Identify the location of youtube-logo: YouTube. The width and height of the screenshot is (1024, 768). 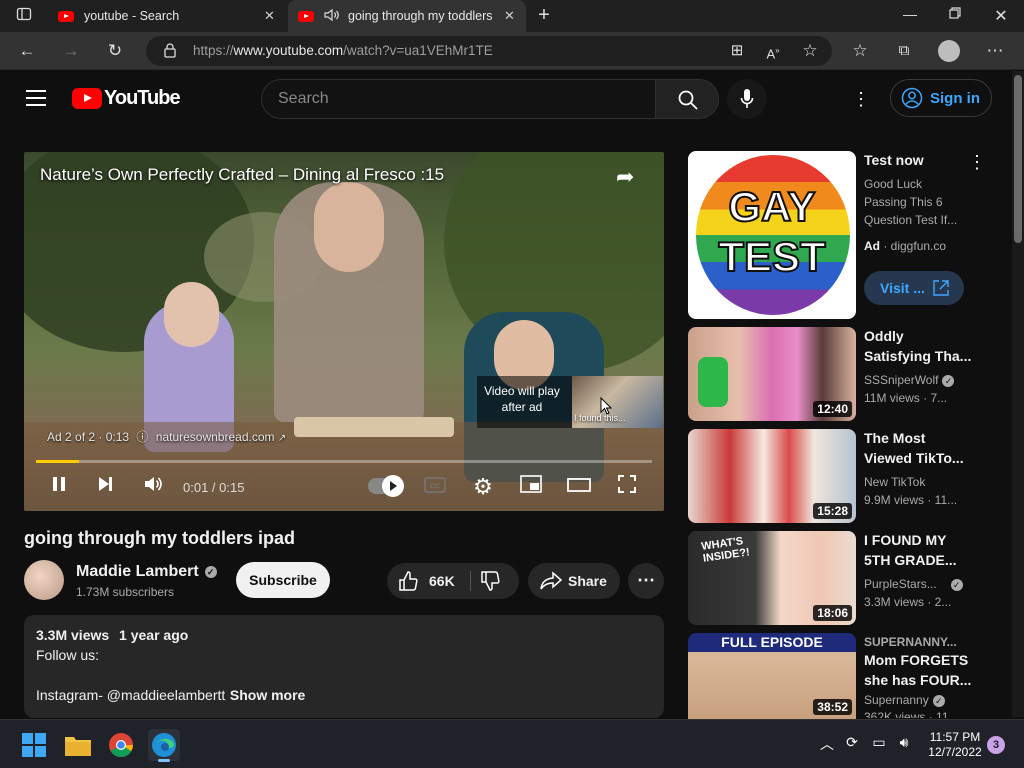
(126, 98).